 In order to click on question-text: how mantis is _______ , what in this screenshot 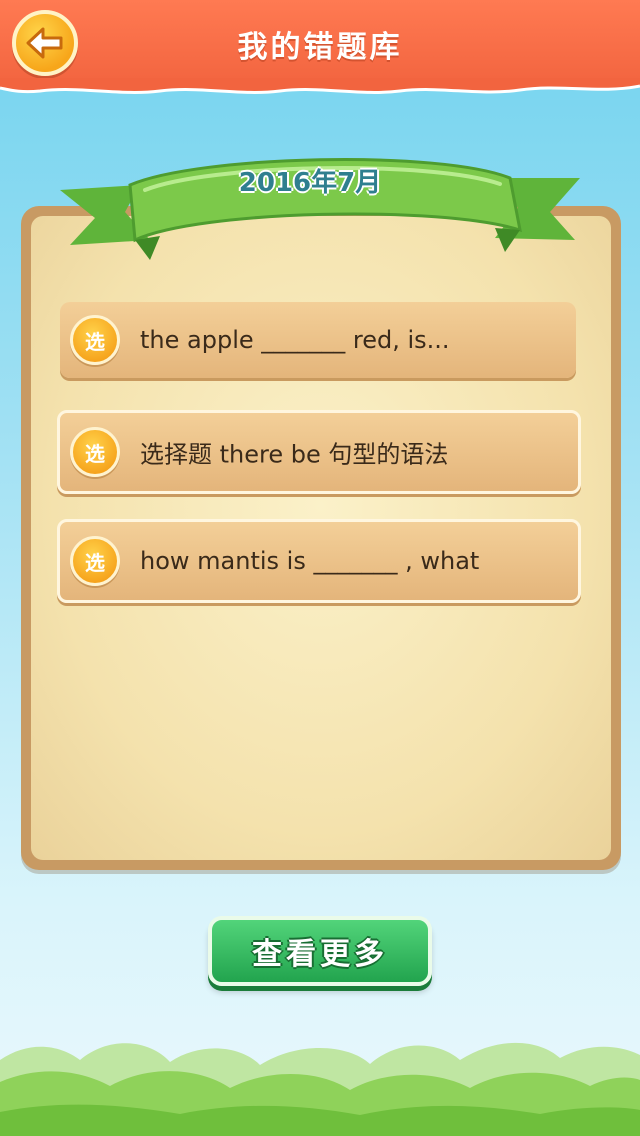, I will do `click(310, 561)`.